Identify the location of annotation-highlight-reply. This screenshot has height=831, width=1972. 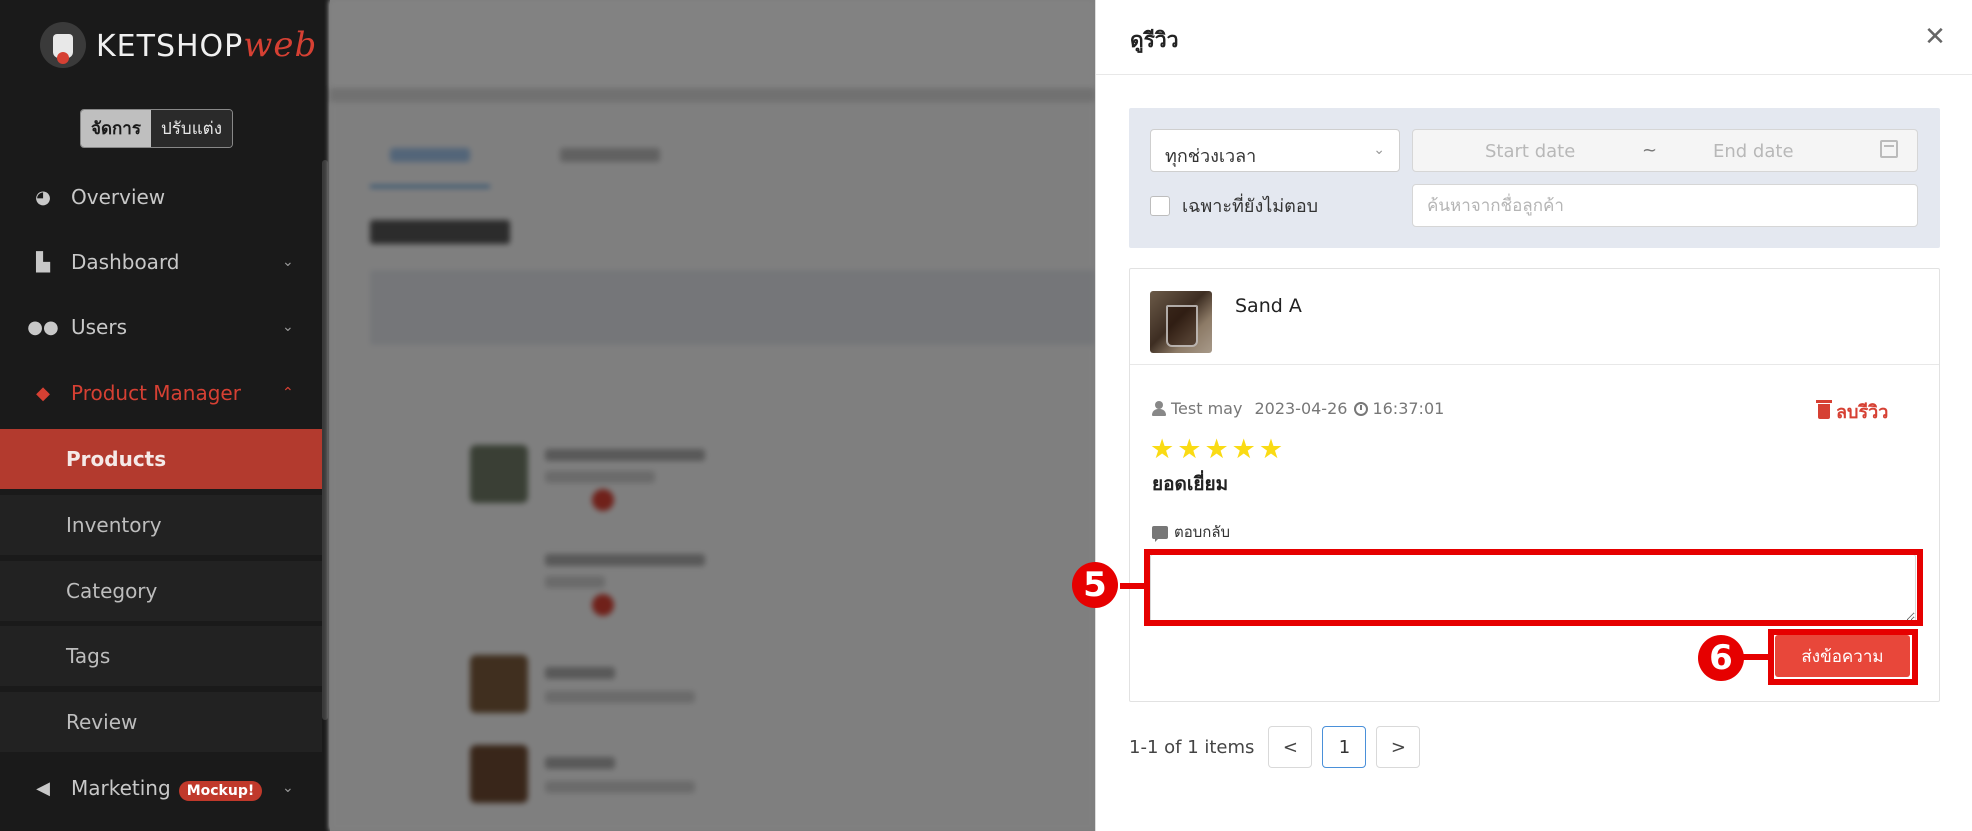
(1533, 587).